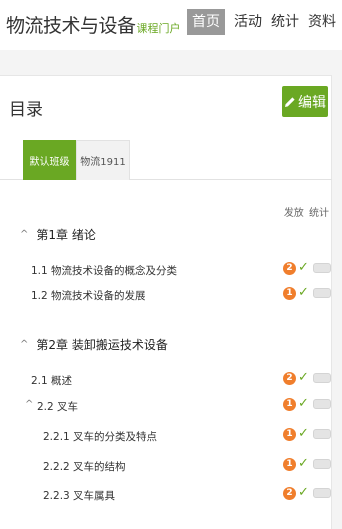 The height and width of the screenshot is (529, 342). What do you see at coordinates (79, 496) in the screenshot?
I see `subsection-label: 2.2.3 叉车属具` at bounding box center [79, 496].